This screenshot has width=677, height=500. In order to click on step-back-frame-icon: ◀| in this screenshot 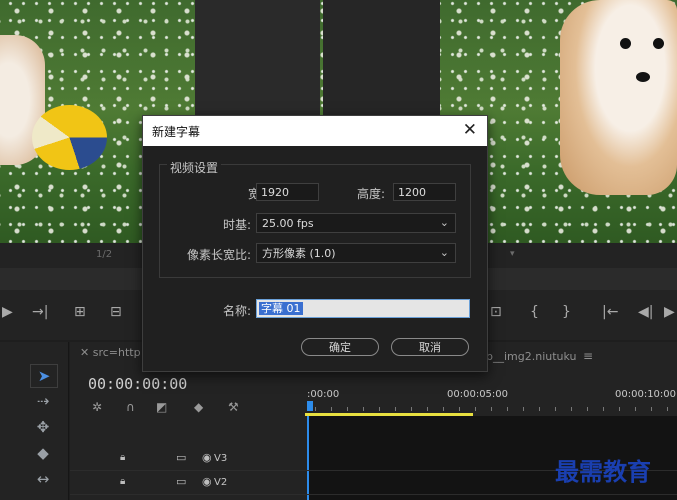, I will do `click(645, 312)`.